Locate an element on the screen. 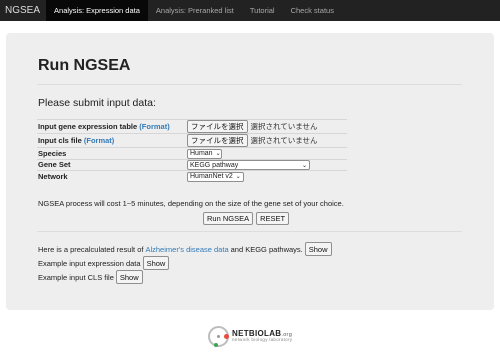 The width and height of the screenshot is (500, 361). expression-label-cell: Input gene expression table (Format) is located at coordinates (111, 126).